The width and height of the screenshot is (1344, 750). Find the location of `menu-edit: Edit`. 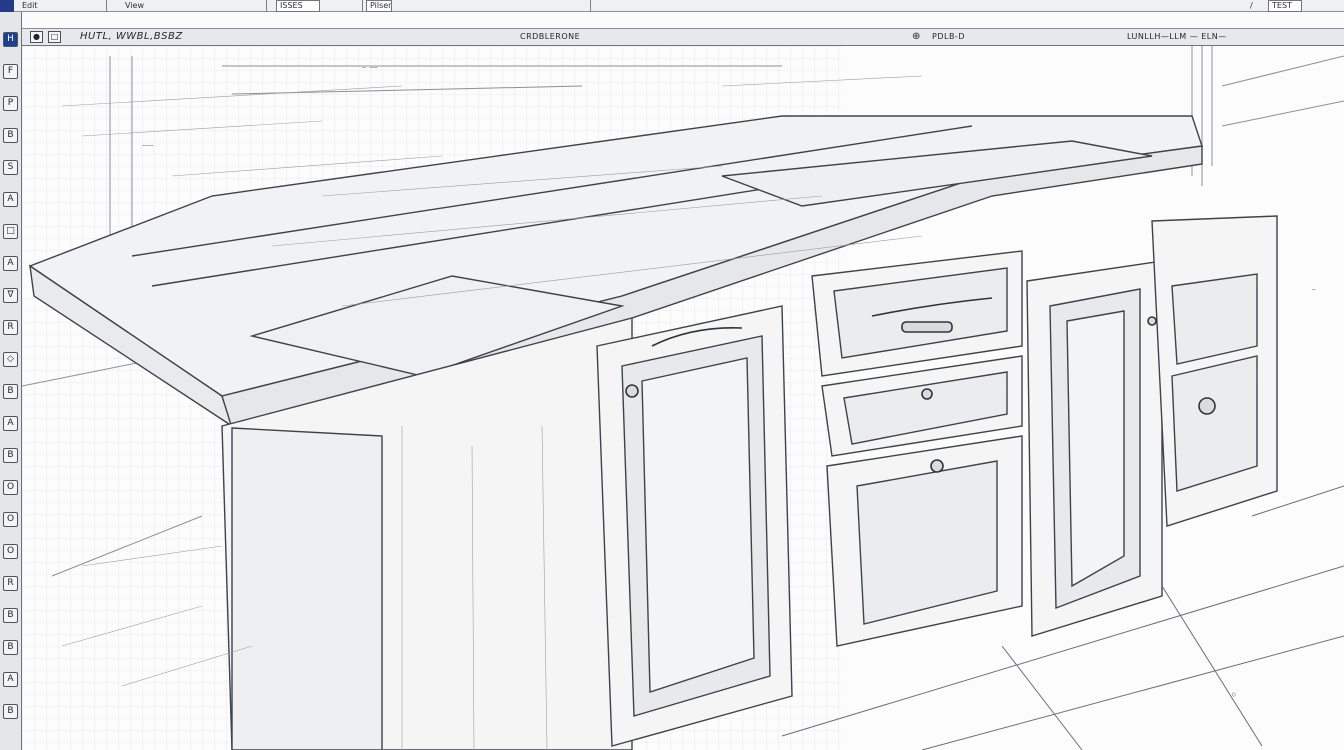

menu-edit: Edit is located at coordinates (62, 6).